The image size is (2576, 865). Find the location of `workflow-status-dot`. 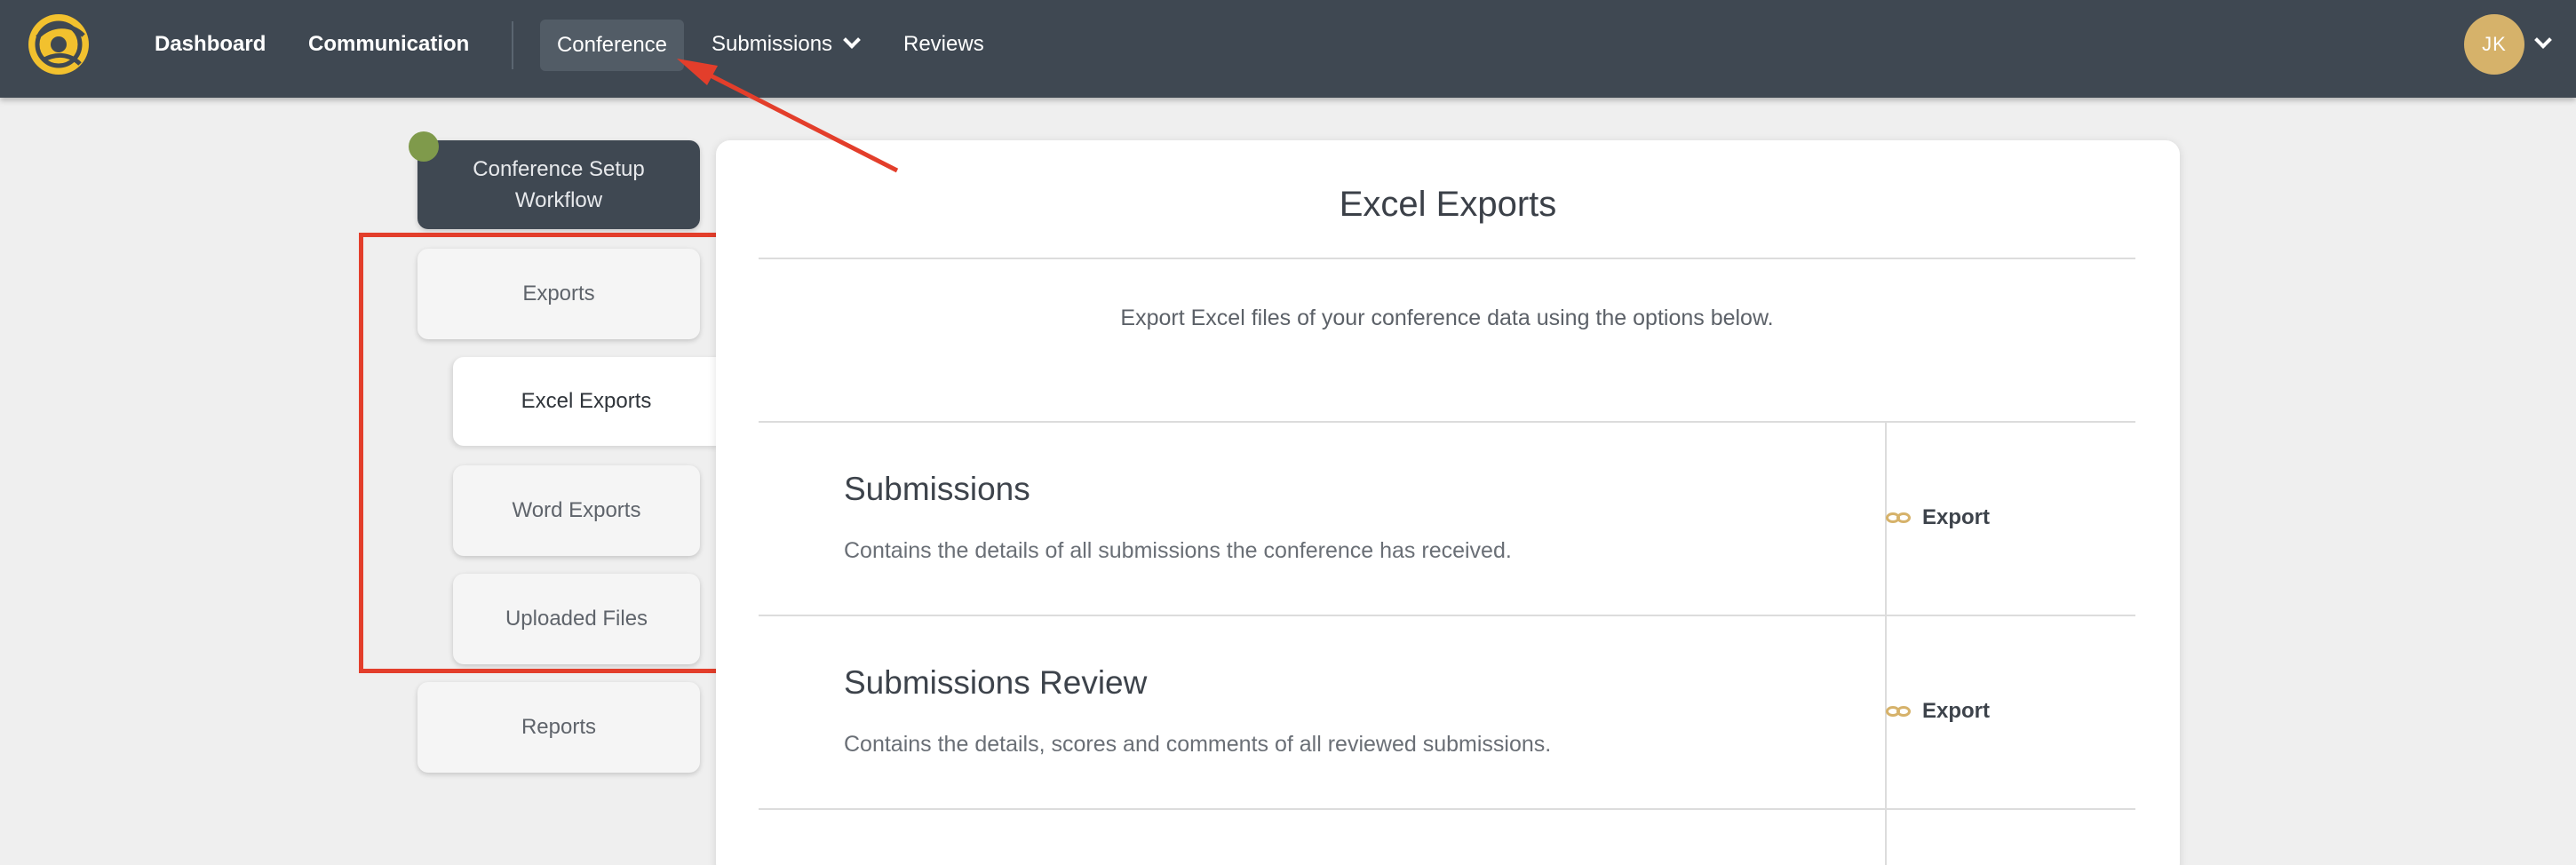

workflow-status-dot is located at coordinates (424, 146).